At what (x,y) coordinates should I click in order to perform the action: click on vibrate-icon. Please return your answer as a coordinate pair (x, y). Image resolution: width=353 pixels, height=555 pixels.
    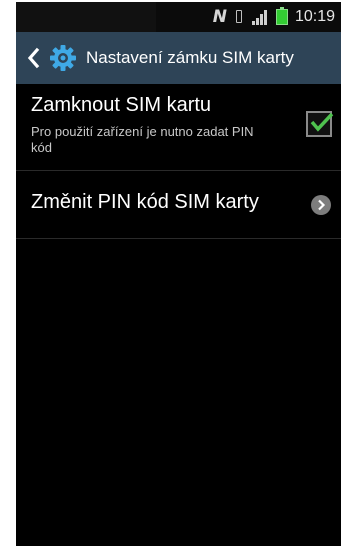
    Looking at the image, I should click on (239, 17).